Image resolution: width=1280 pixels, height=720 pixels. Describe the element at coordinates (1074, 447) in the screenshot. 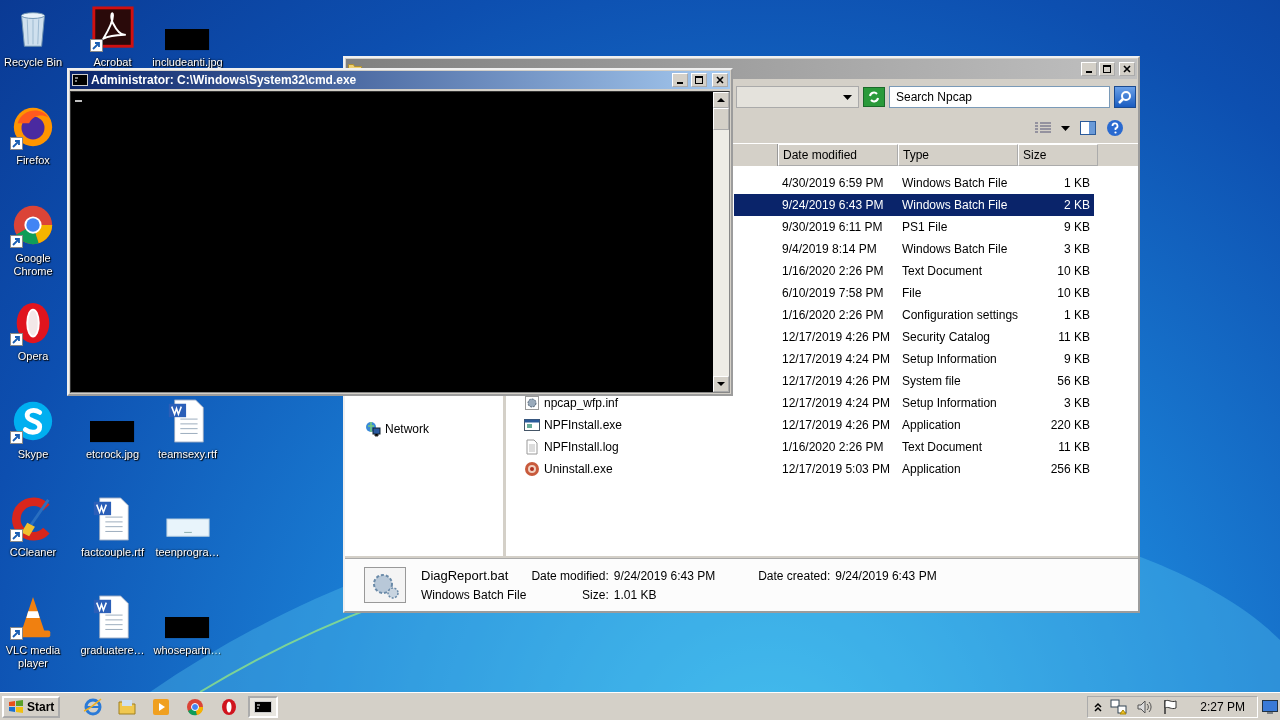

I see `size-cell-text: 11 KB` at that location.